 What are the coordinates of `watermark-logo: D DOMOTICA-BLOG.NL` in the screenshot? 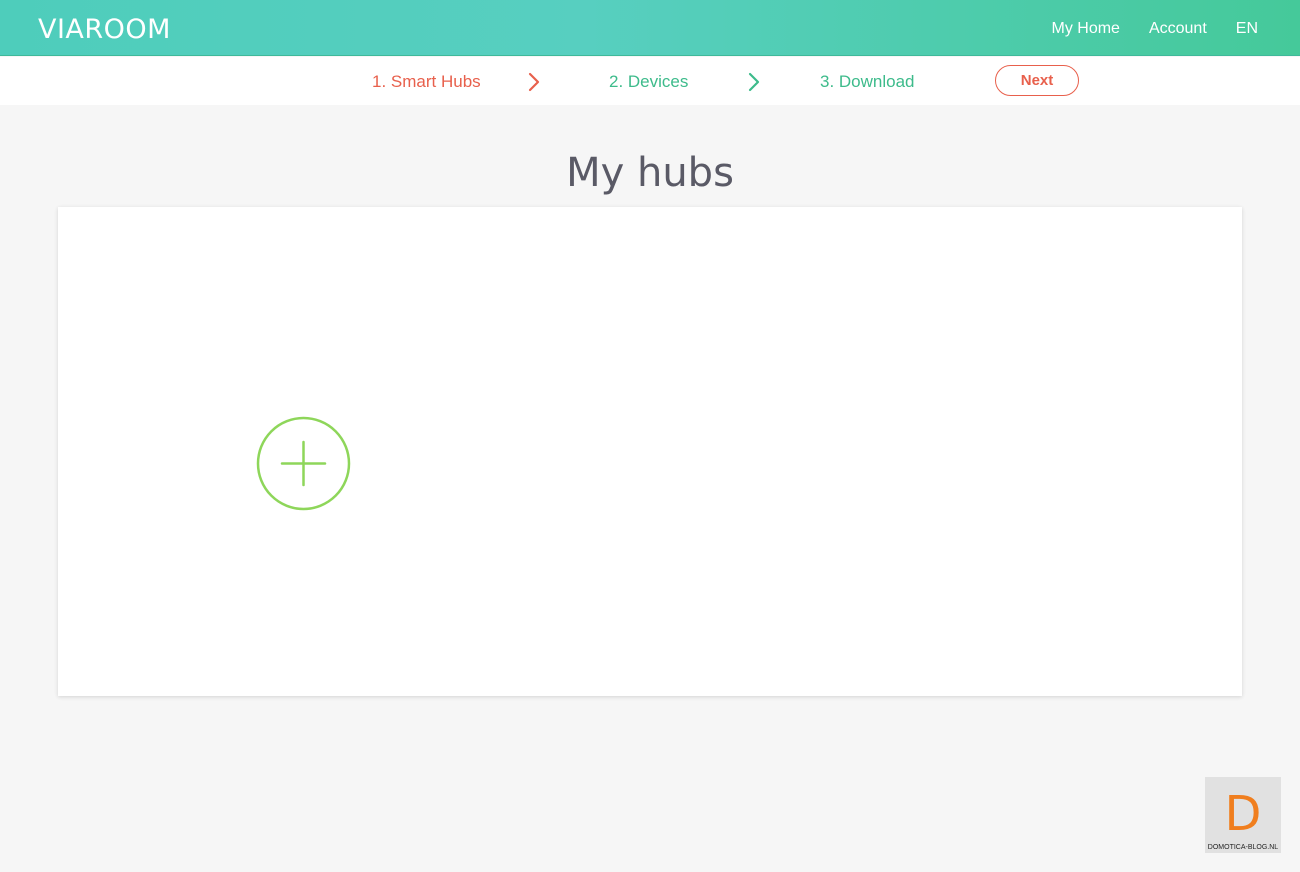 It's located at (1243, 815).